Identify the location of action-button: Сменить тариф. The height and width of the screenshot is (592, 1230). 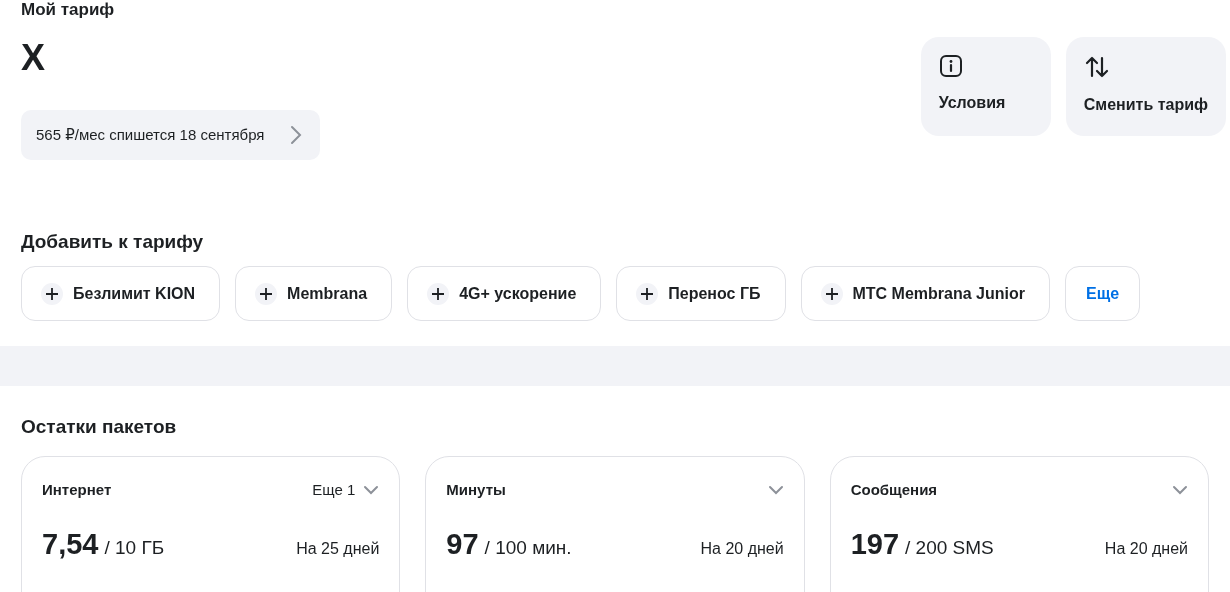
(1145, 86).